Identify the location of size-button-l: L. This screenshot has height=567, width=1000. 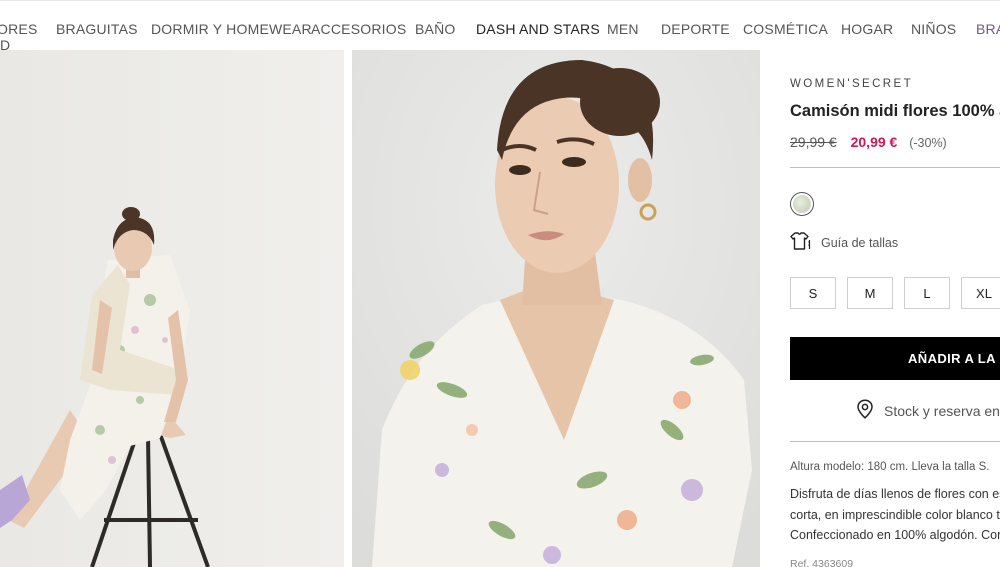
(927, 293).